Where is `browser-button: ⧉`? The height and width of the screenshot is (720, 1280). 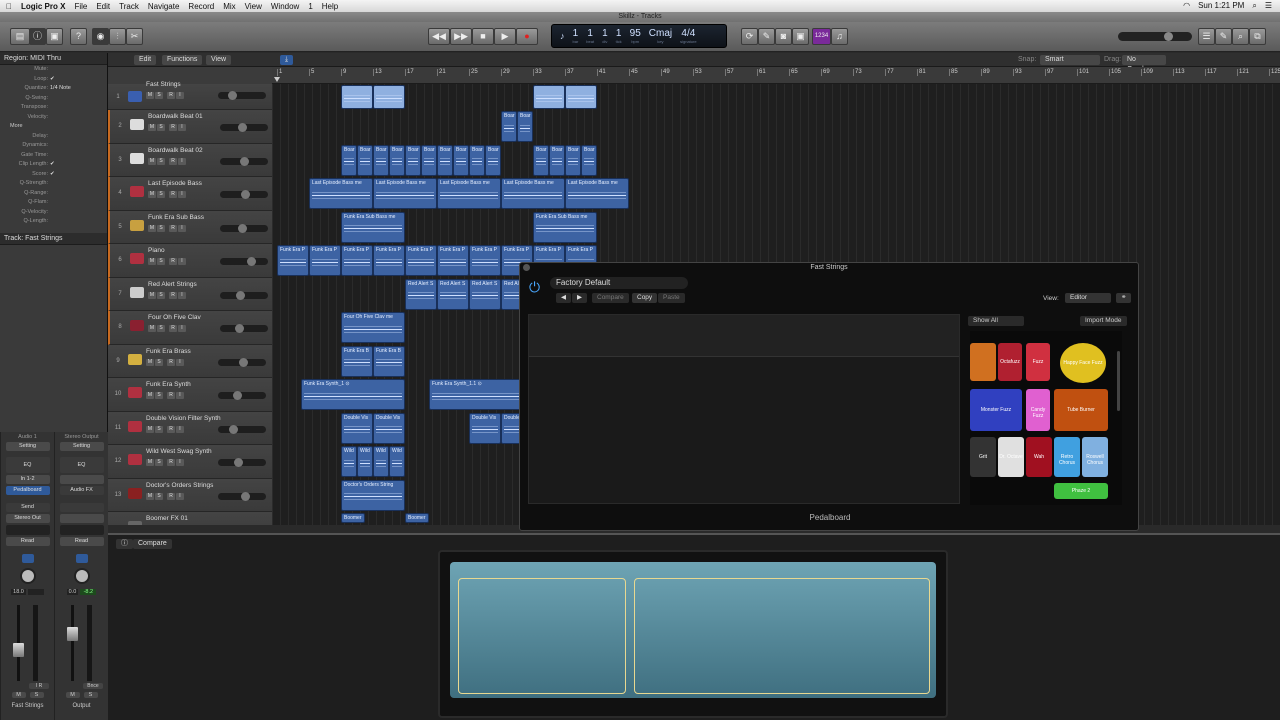
browser-button: ⧉ is located at coordinates (1257, 36).